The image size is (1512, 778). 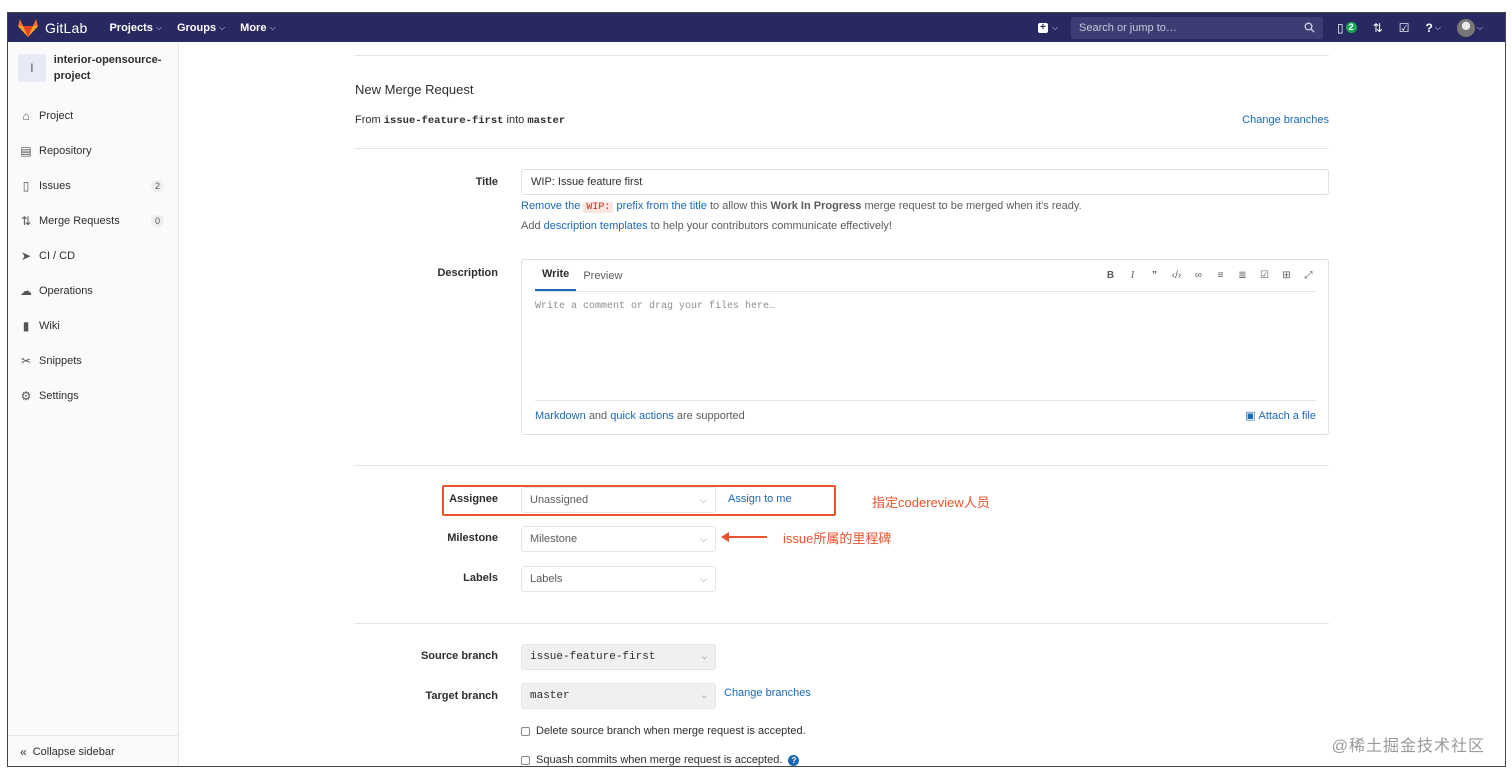 I want to click on table-icon: ⊞, so click(x=1286, y=275).